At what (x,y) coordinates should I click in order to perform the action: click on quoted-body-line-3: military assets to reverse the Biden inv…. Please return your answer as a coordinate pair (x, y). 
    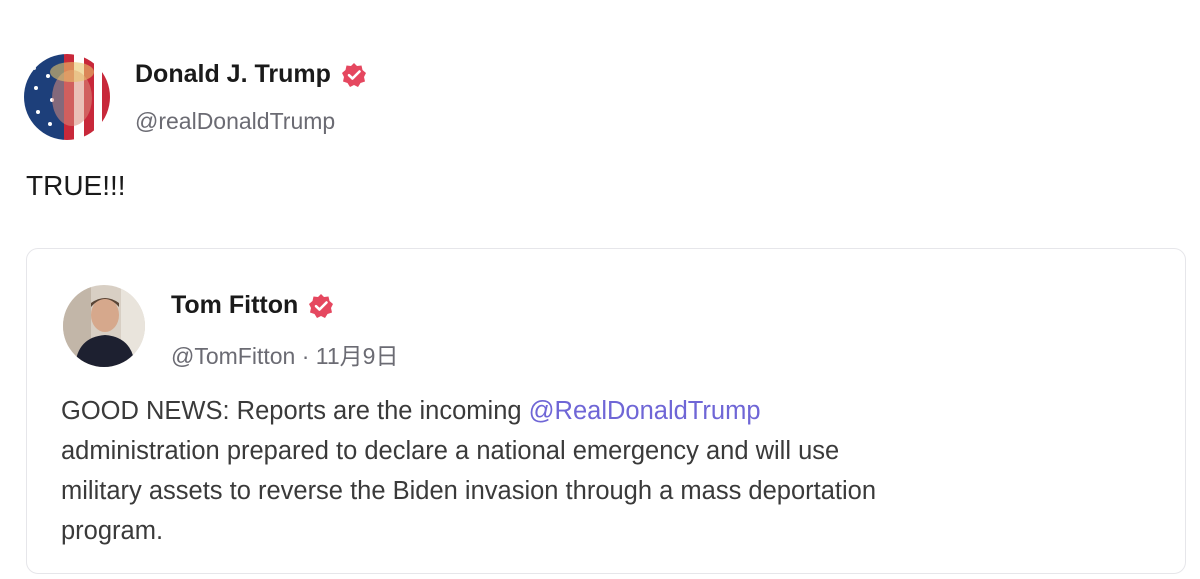
    Looking at the image, I should click on (469, 491).